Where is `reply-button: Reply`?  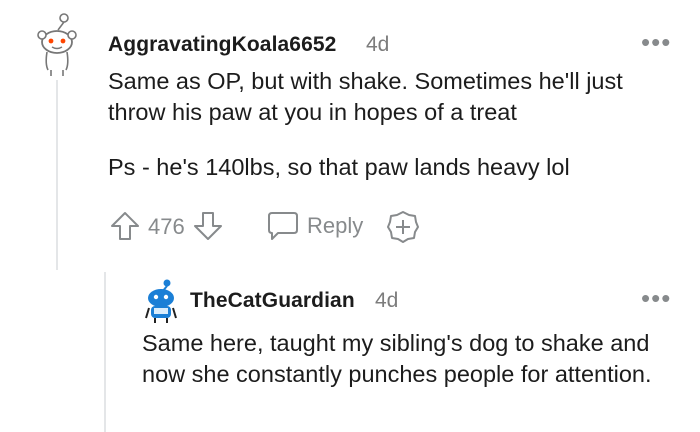
reply-button: Reply is located at coordinates (316, 226).